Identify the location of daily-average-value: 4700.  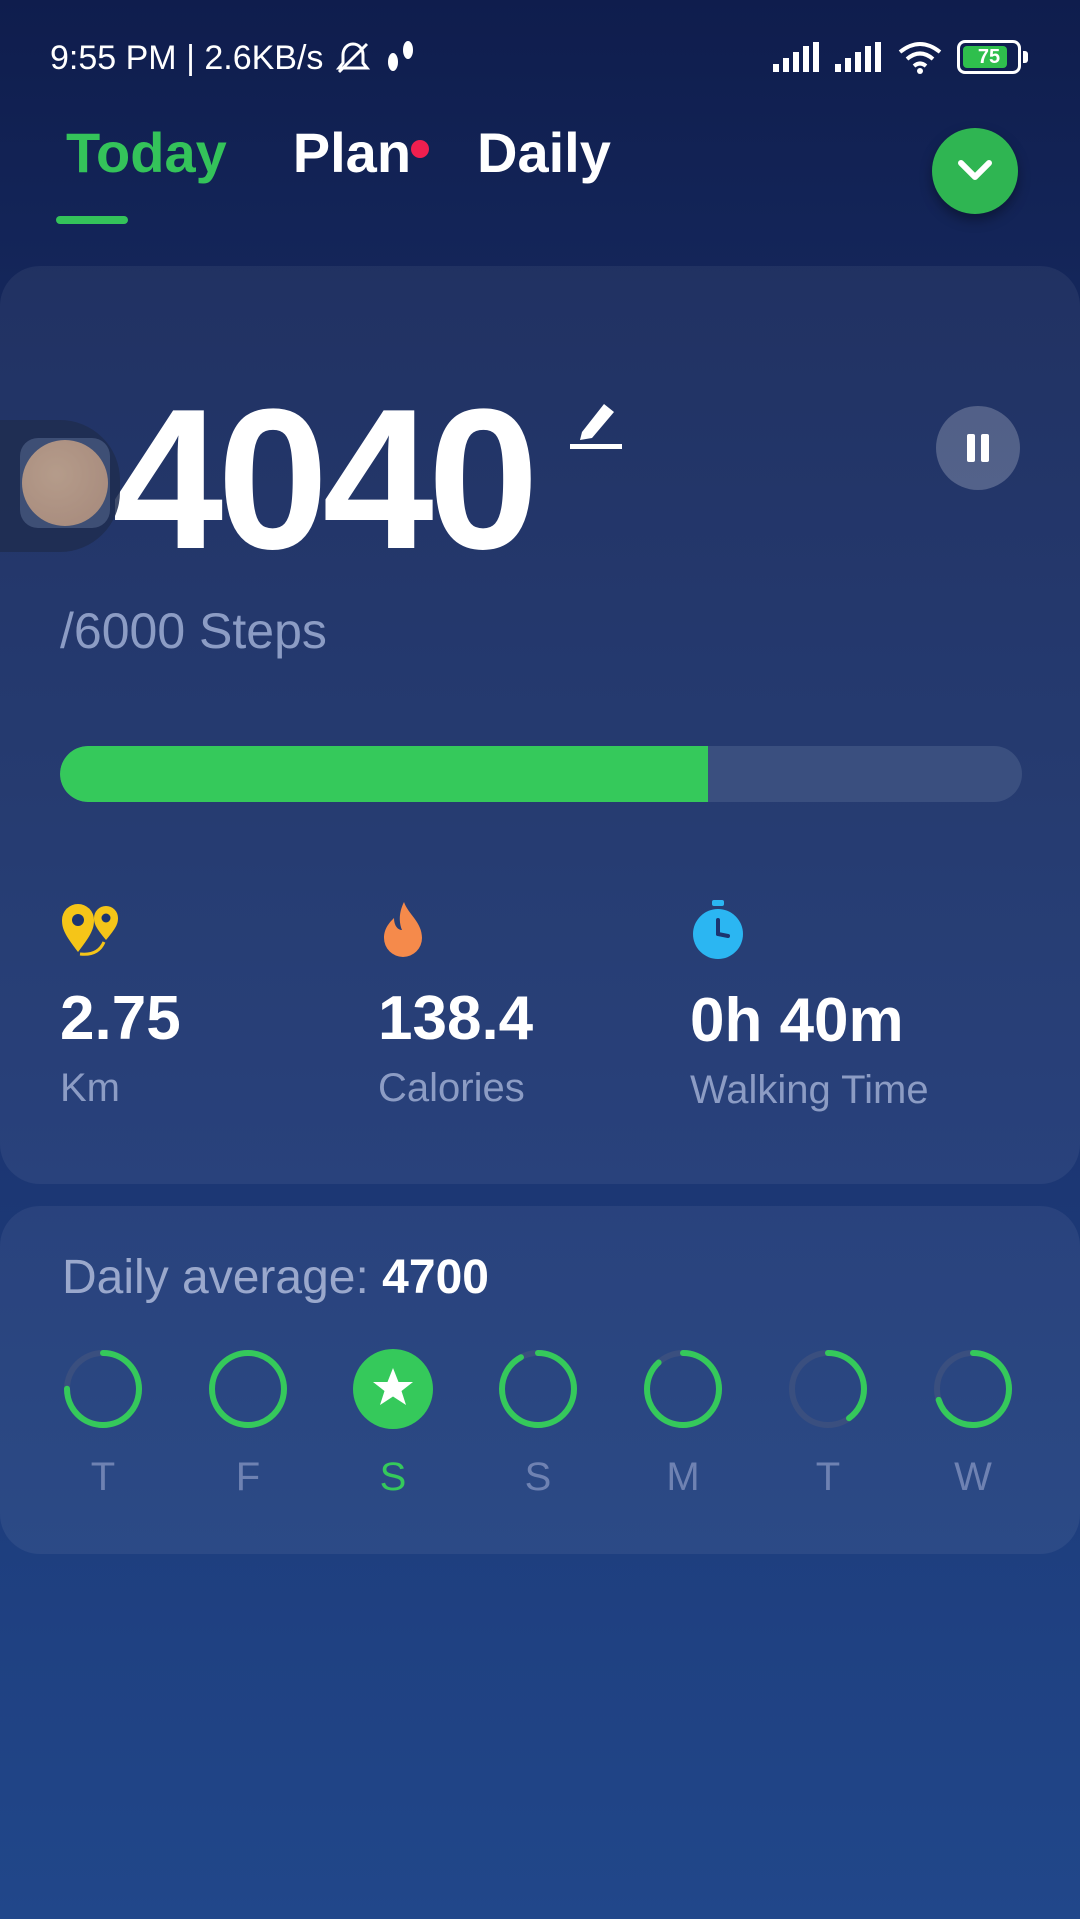
(435, 1277).